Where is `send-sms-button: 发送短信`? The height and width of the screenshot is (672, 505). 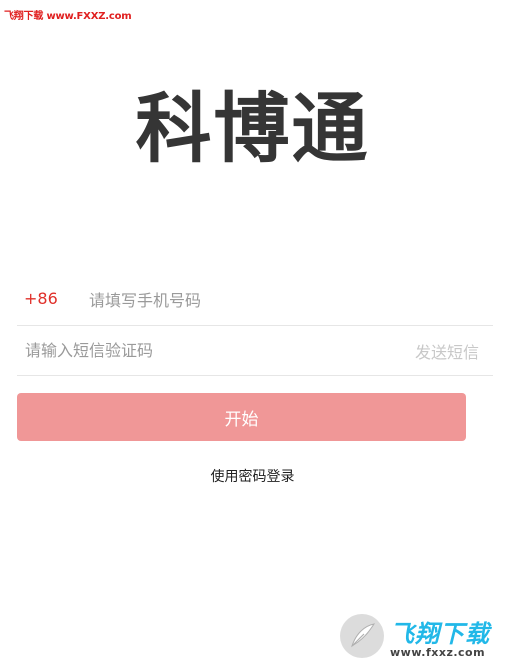 send-sms-button: 发送短信 is located at coordinates (447, 351).